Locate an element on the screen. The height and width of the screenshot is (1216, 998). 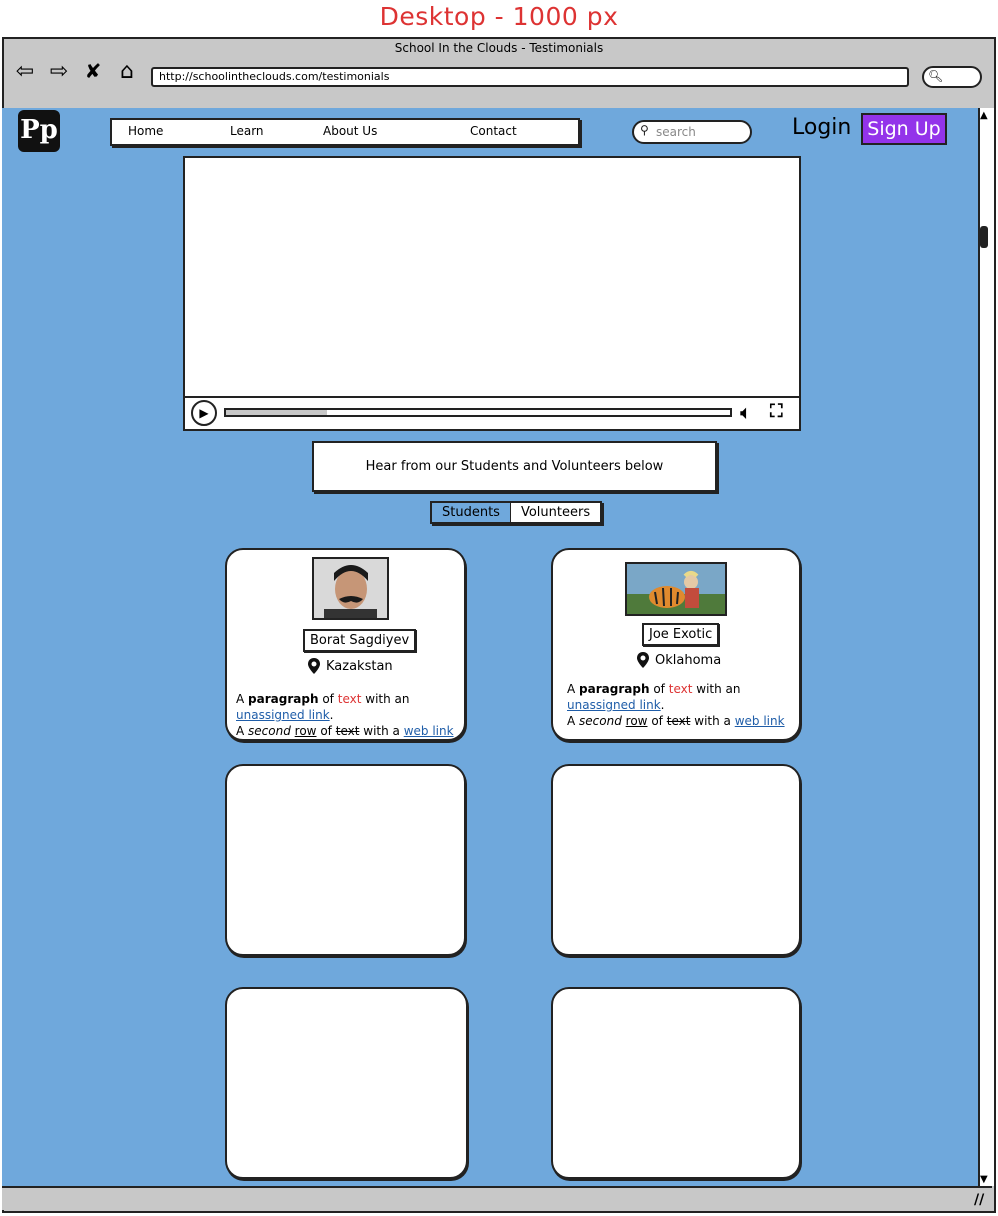
testimonial-location: Oklahoma is located at coordinates (678, 660).